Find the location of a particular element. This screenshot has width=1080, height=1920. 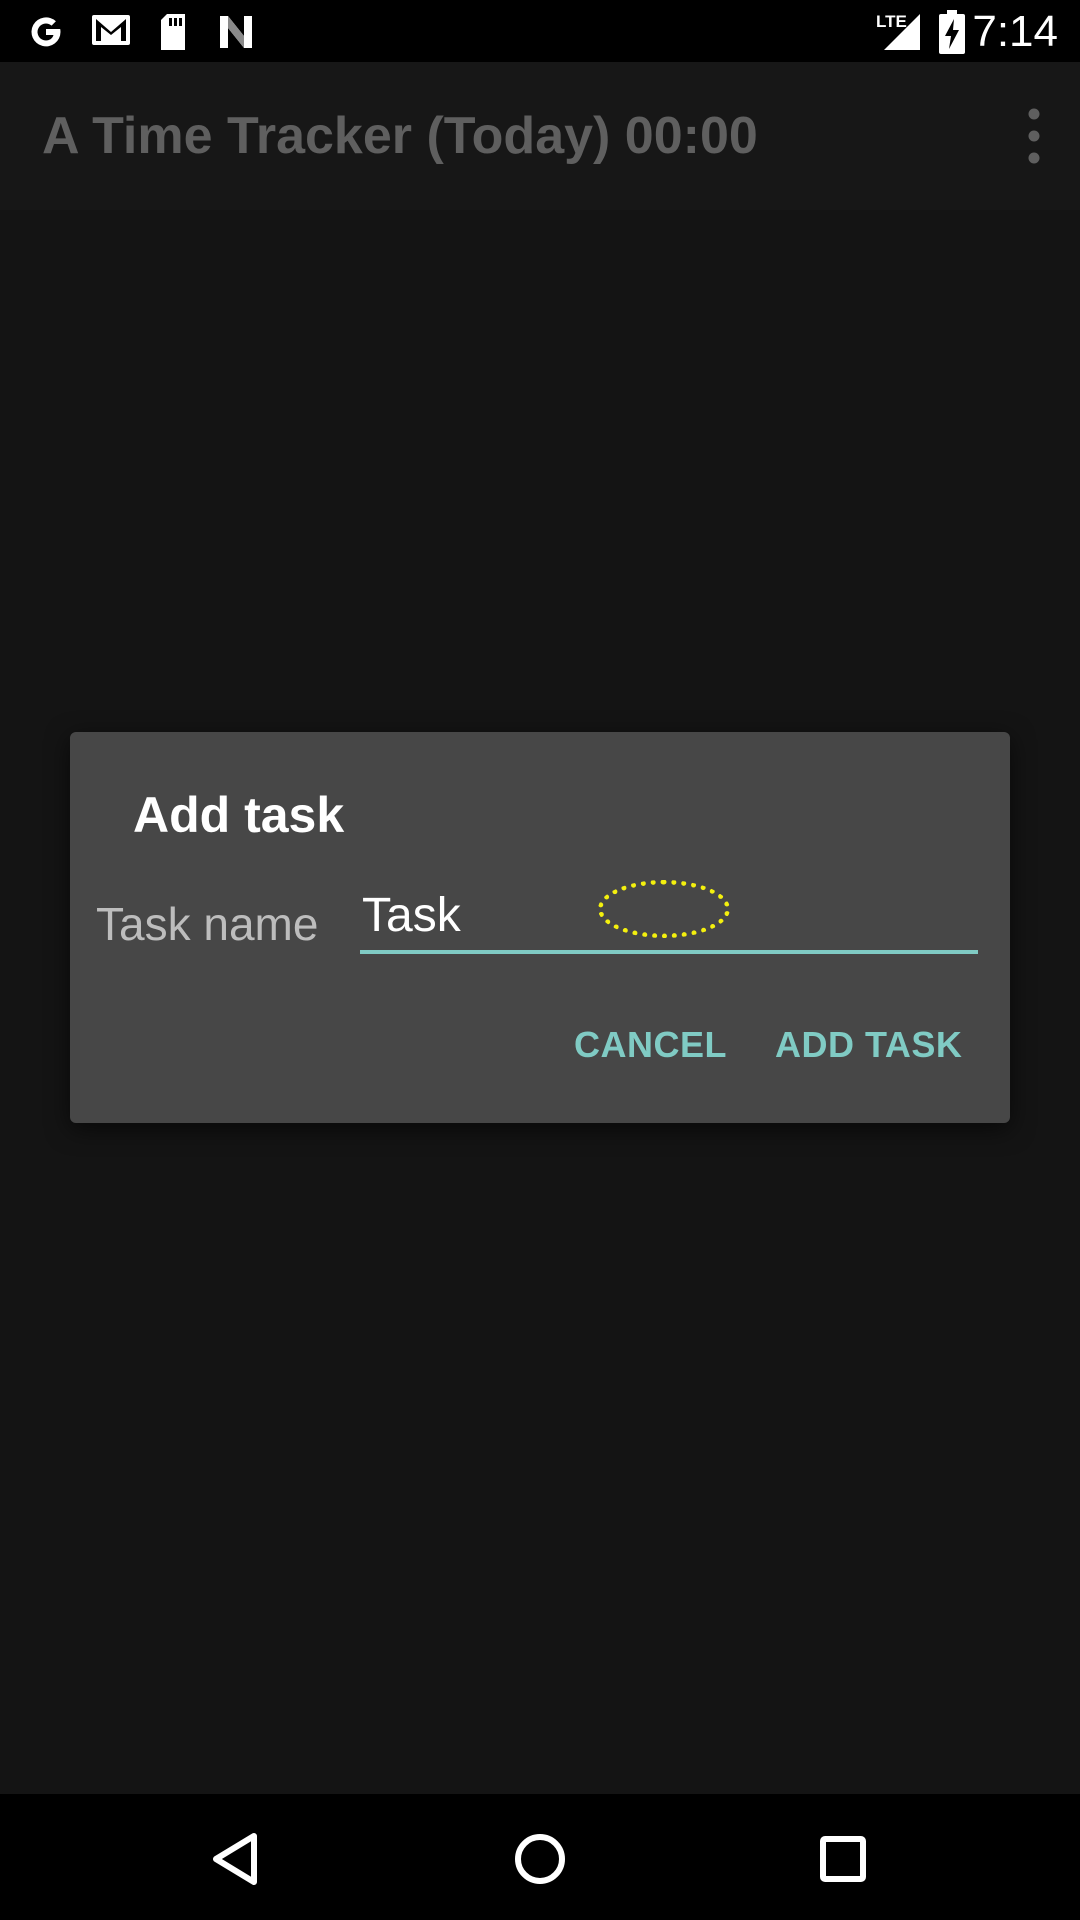

more-vert-icon is located at coordinates (1034, 136).